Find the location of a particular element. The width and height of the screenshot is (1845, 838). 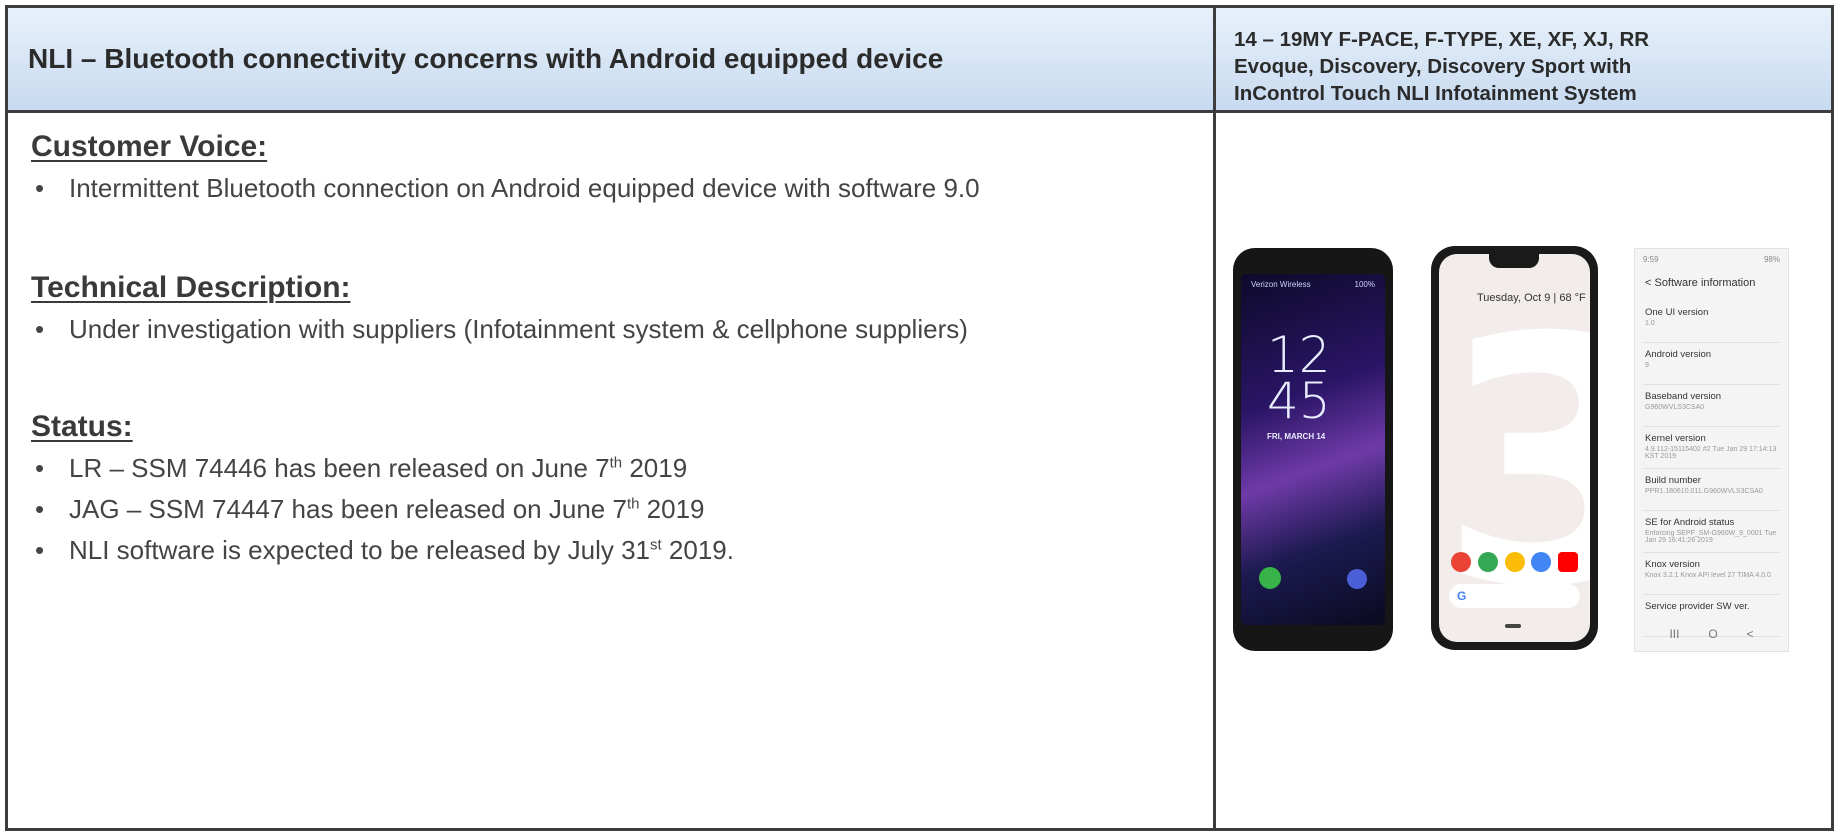

customer-voice-heading: Customer Voice: is located at coordinates (149, 146).